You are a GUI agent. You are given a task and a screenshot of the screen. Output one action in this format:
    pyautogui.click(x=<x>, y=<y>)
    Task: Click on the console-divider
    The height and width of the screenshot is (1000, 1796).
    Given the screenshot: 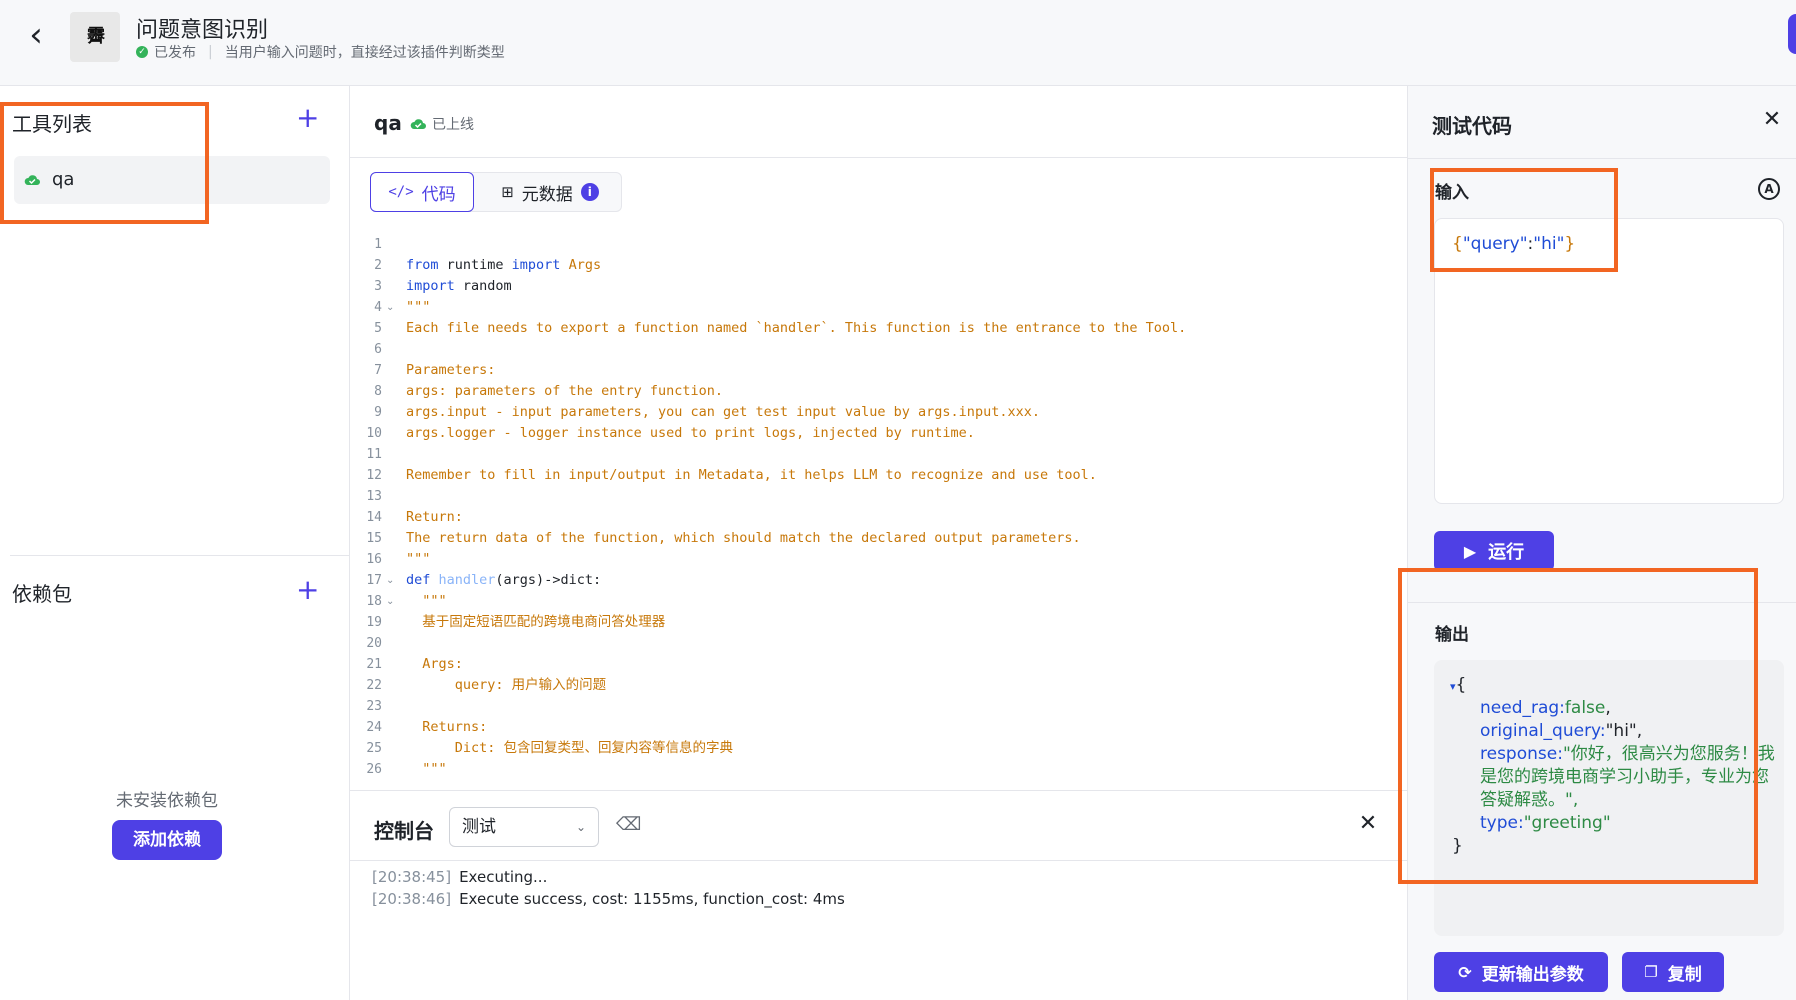 What is the action you would take?
    pyautogui.click(x=878, y=860)
    